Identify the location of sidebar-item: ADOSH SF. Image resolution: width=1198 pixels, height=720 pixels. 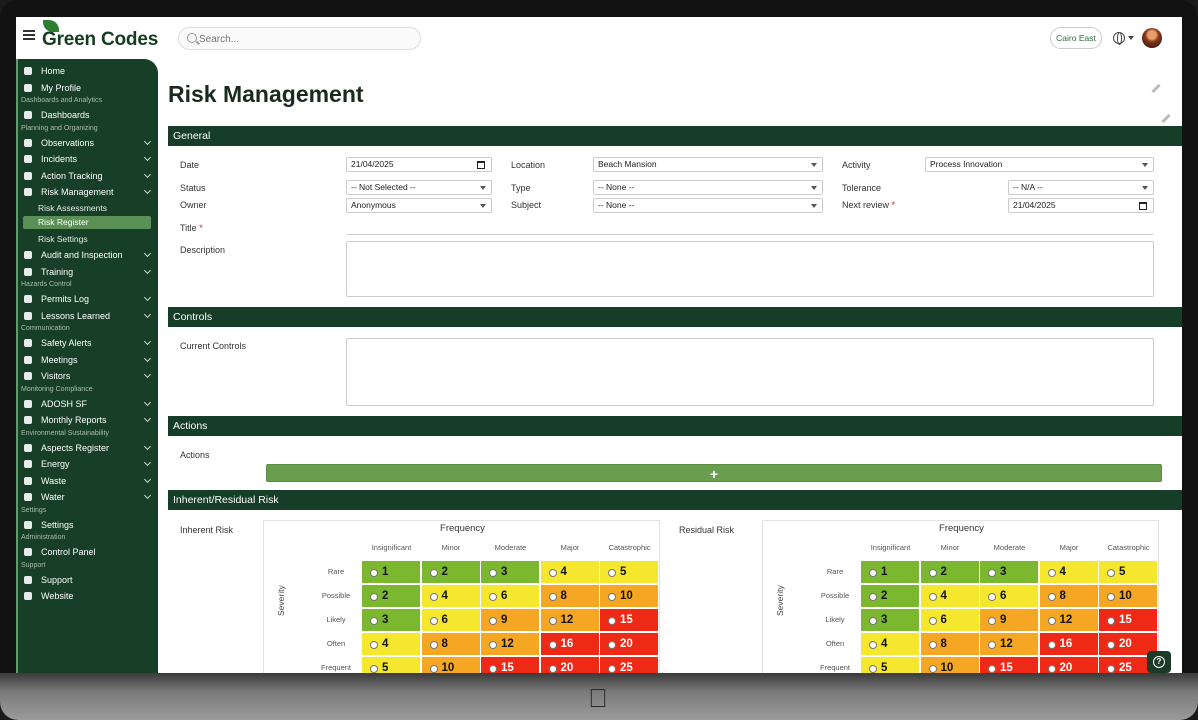
(88, 404).